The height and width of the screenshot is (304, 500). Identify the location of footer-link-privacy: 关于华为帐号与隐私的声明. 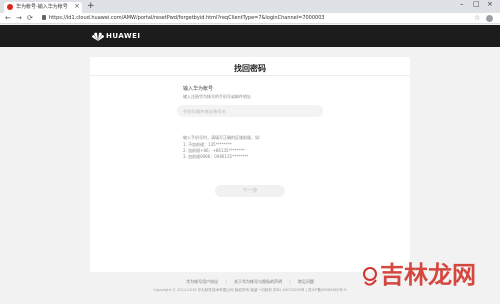
(258, 281).